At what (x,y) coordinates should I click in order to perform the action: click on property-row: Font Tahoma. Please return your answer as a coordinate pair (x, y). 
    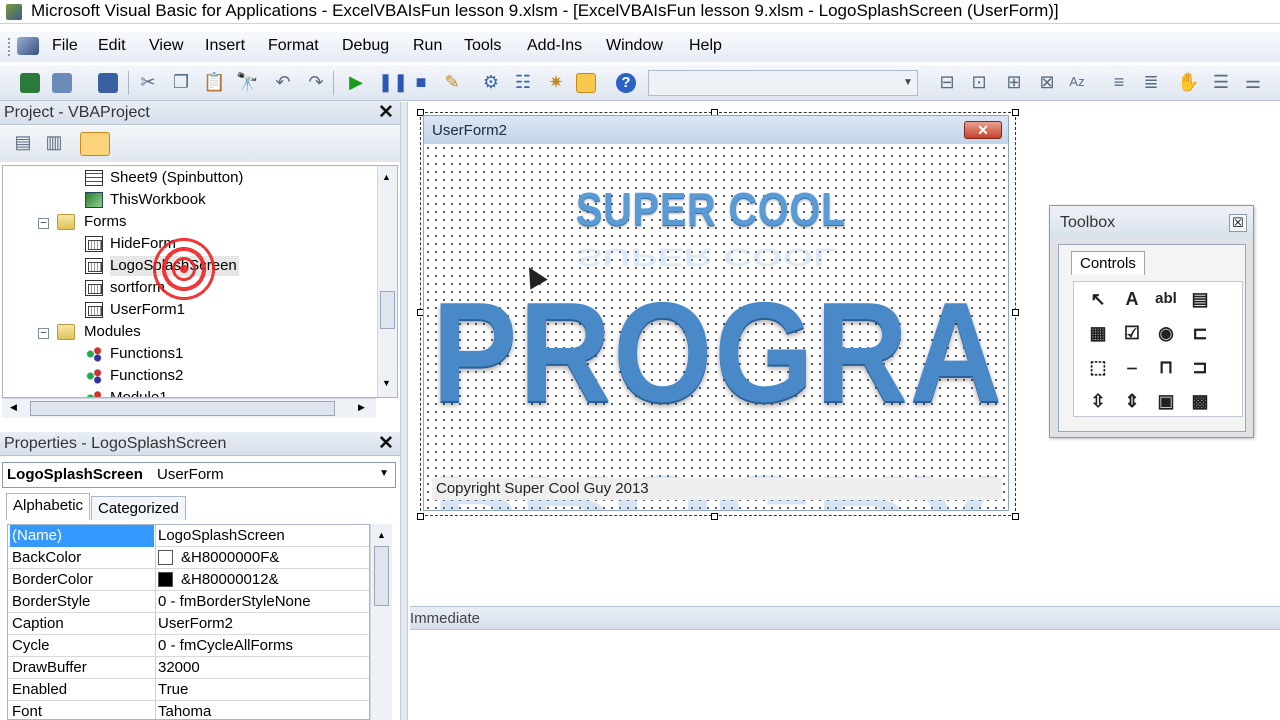
    Looking at the image, I should click on (188, 710).